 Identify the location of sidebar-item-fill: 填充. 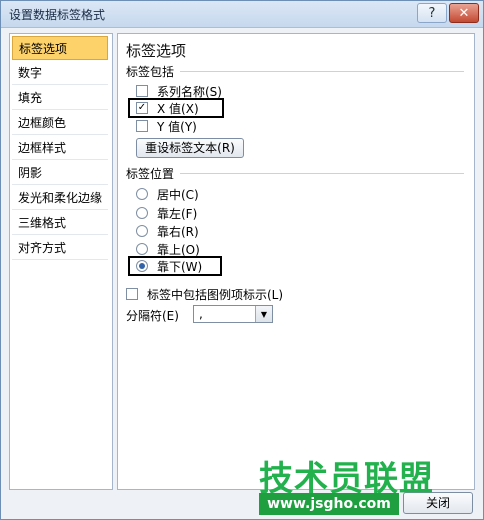
(60, 98).